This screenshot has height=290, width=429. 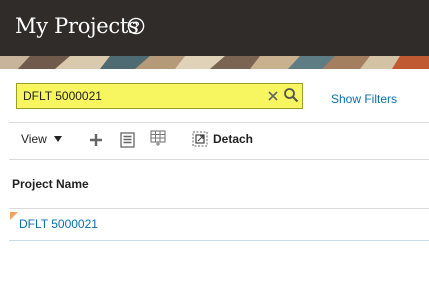 I want to click on toolbar: View Detach, so click(x=214, y=141).